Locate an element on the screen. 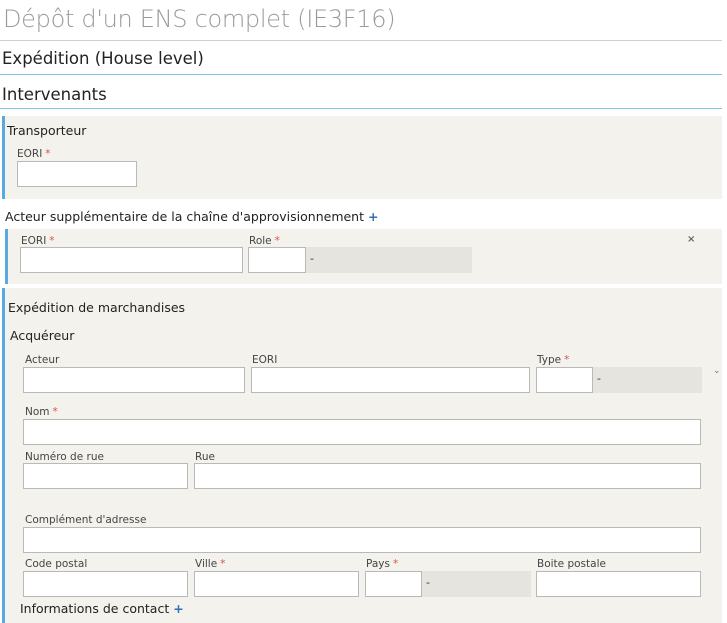  acquereur-eori-label: EORI is located at coordinates (265, 360).